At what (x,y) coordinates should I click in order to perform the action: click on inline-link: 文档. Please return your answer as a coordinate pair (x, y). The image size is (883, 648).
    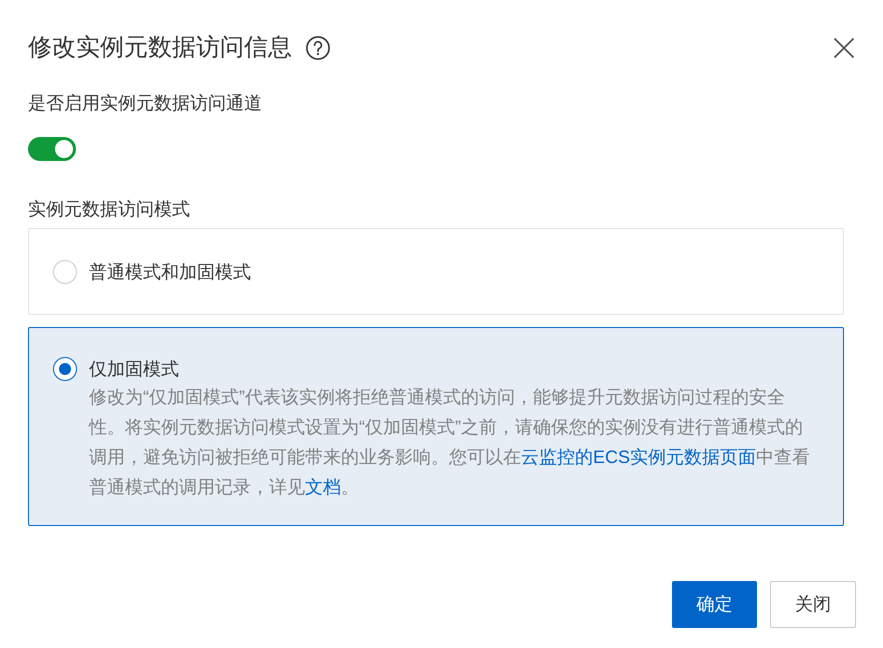
    Looking at the image, I should click on (323, 487).